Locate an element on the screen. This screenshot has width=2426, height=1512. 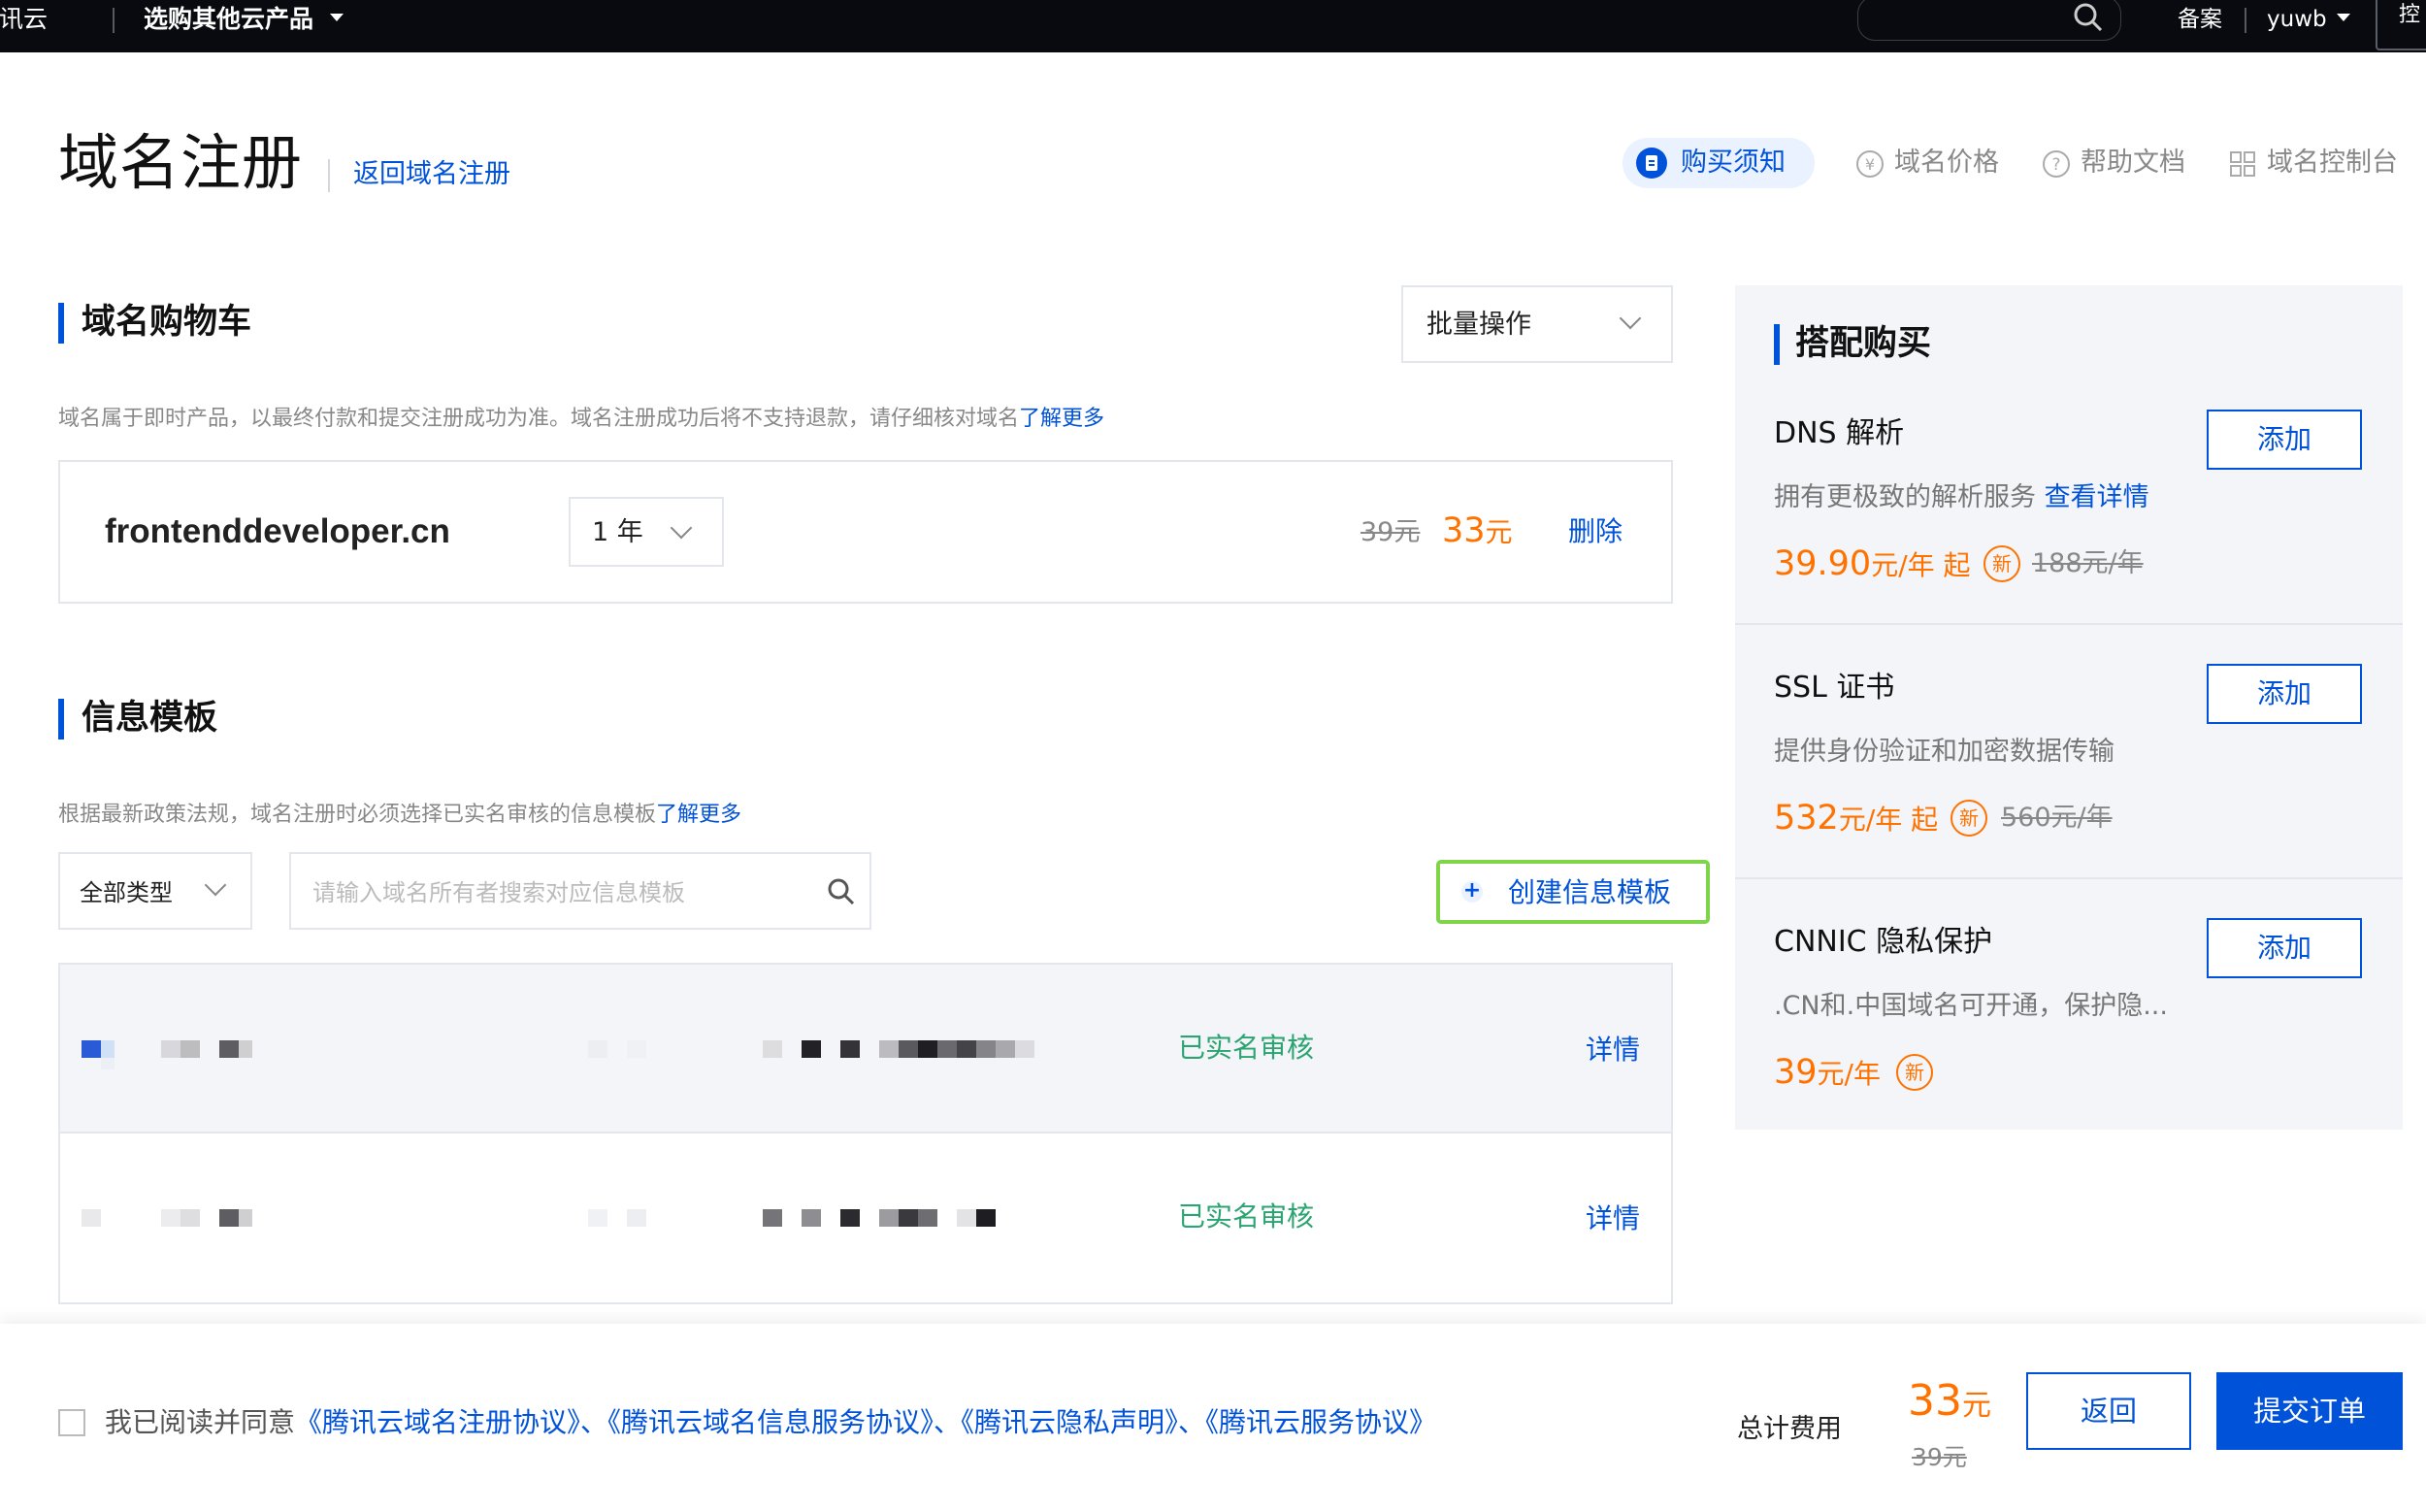
type-filter-select: 全部类型 is located at coordinates (155, 891).